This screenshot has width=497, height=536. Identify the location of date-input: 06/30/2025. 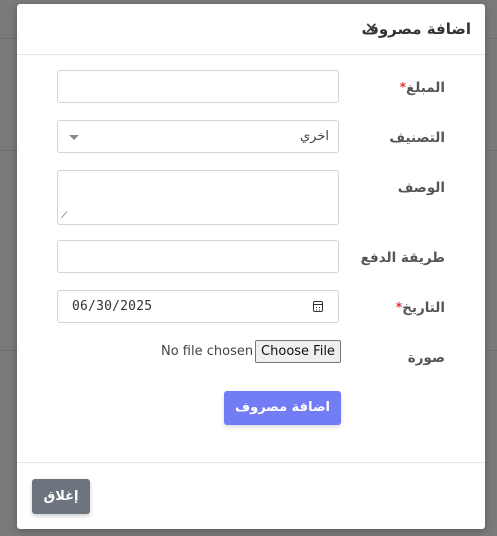
(198, 306).